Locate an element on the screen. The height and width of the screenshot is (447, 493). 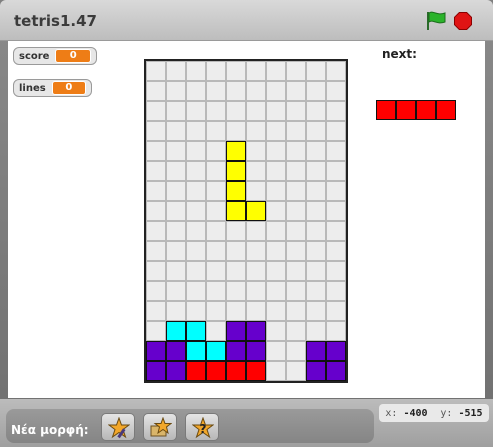
title-bar: tetris1.47 is located at coordinates (246, 20).